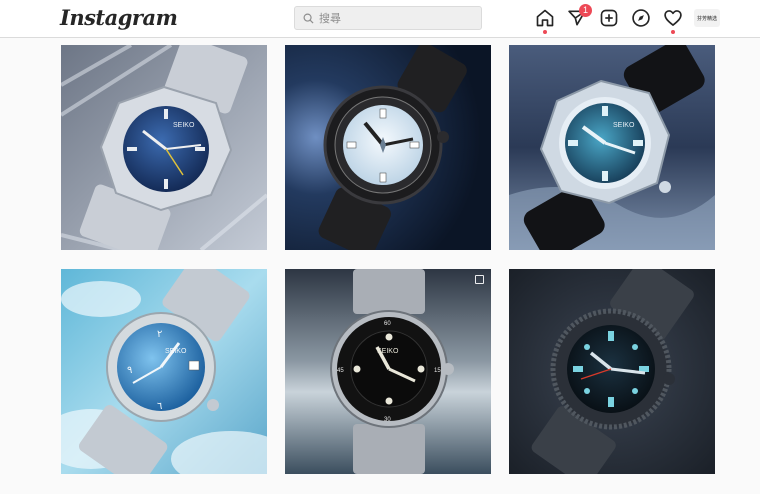  Describe the element at coordinates (340, 371) in the screenshot. I see `svg-text: 45` at that location.